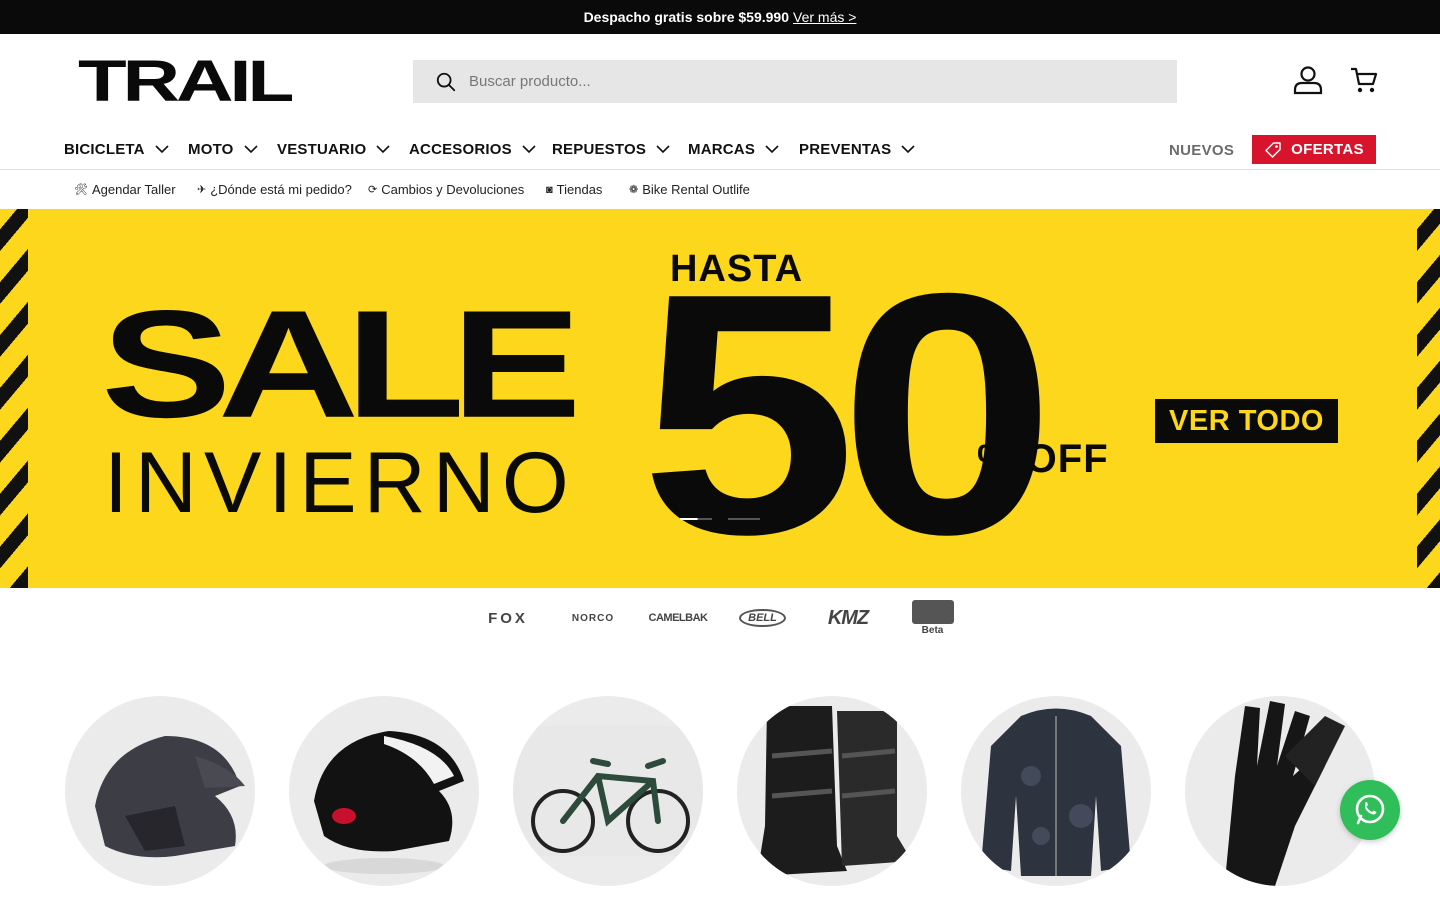  I want to click on announcement-link: Ver más >, so click(824, 17).